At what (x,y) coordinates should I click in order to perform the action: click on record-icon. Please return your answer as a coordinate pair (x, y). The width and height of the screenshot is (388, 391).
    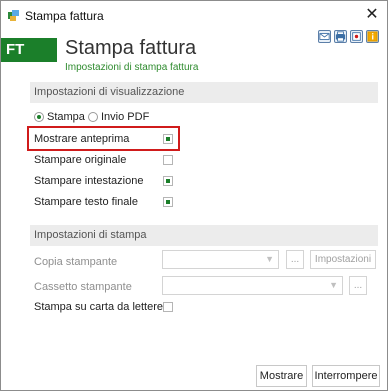
    Looking at the image, I should click on (356, 36).